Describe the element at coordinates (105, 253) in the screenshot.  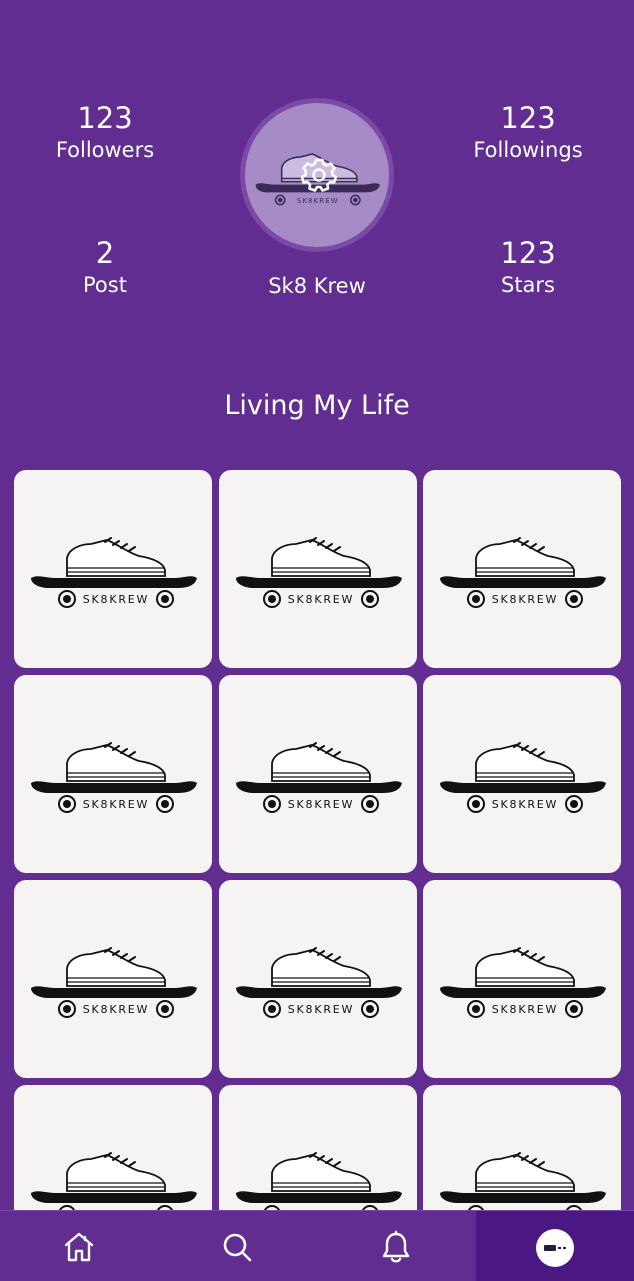
I see `posts-count: 2` at that location.